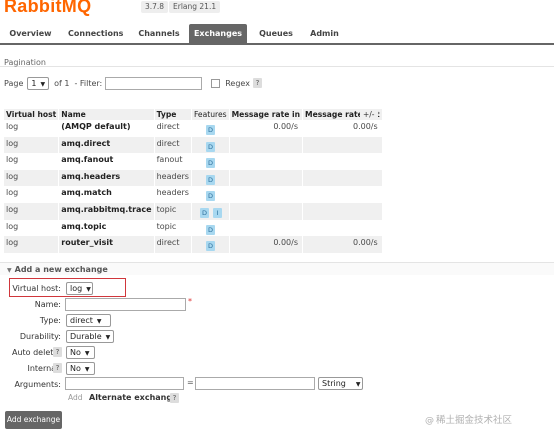 The height and width of the screenshot is (437, 554). I want to click on regex-help-icon: ?, so click(257, 83).